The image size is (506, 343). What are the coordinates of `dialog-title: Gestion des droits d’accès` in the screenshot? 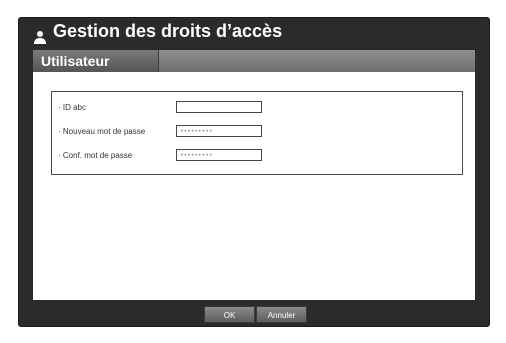 It's located at (168, 31).